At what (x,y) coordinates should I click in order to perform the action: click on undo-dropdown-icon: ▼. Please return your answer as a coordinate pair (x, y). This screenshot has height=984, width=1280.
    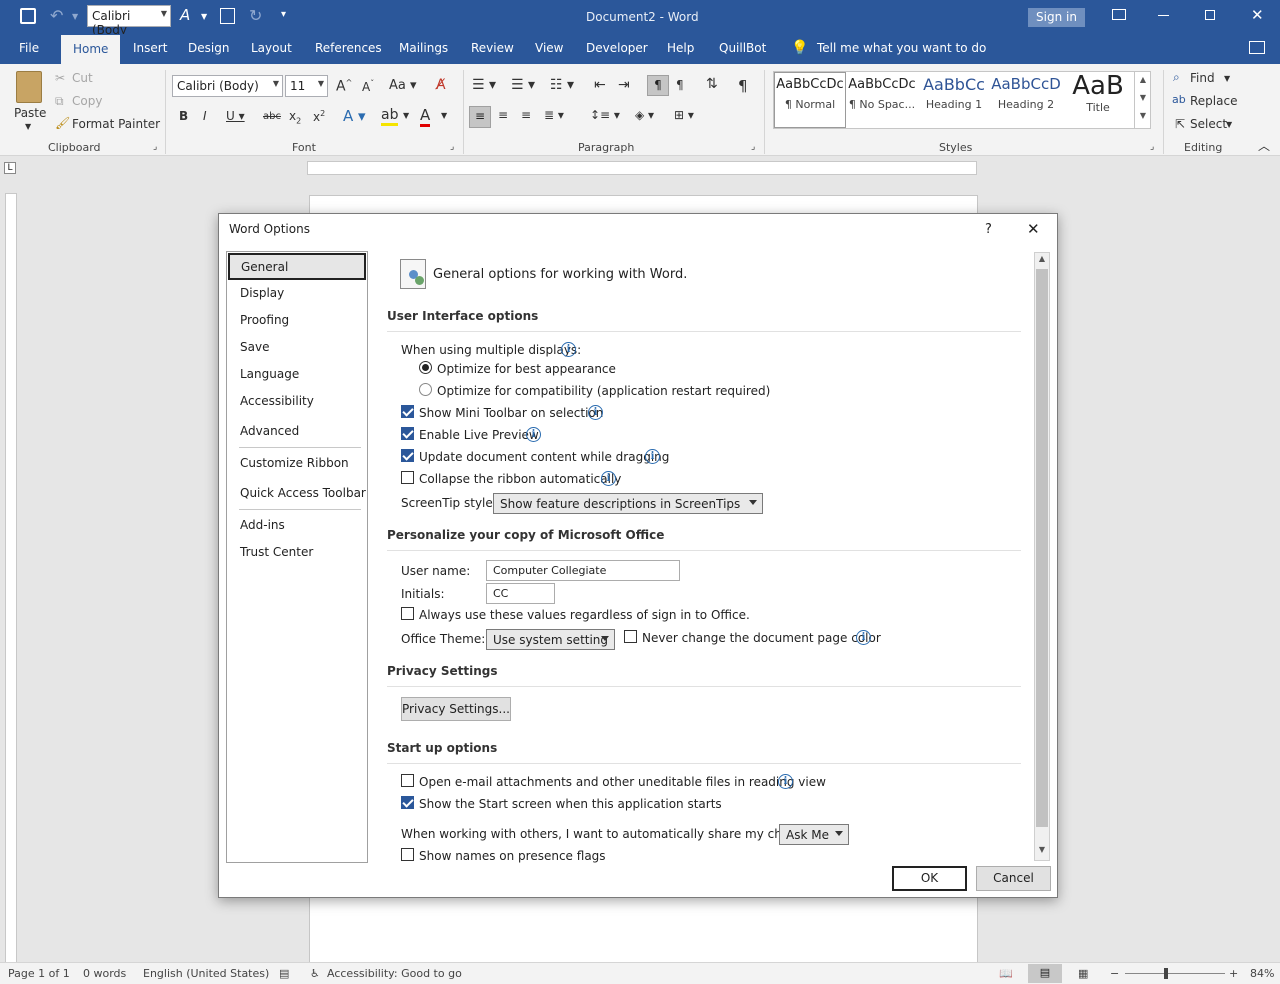
    Looking at the image, I should click on (75, 16).